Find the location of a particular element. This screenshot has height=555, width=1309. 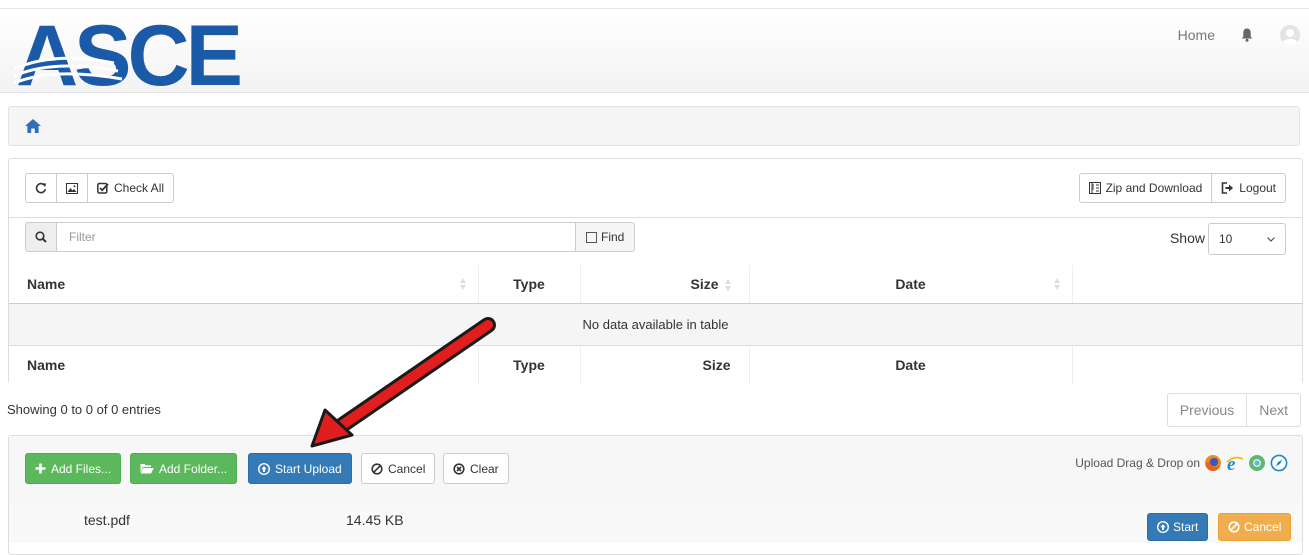

asce-logo: ASCE is located at coordinates (129, 53).